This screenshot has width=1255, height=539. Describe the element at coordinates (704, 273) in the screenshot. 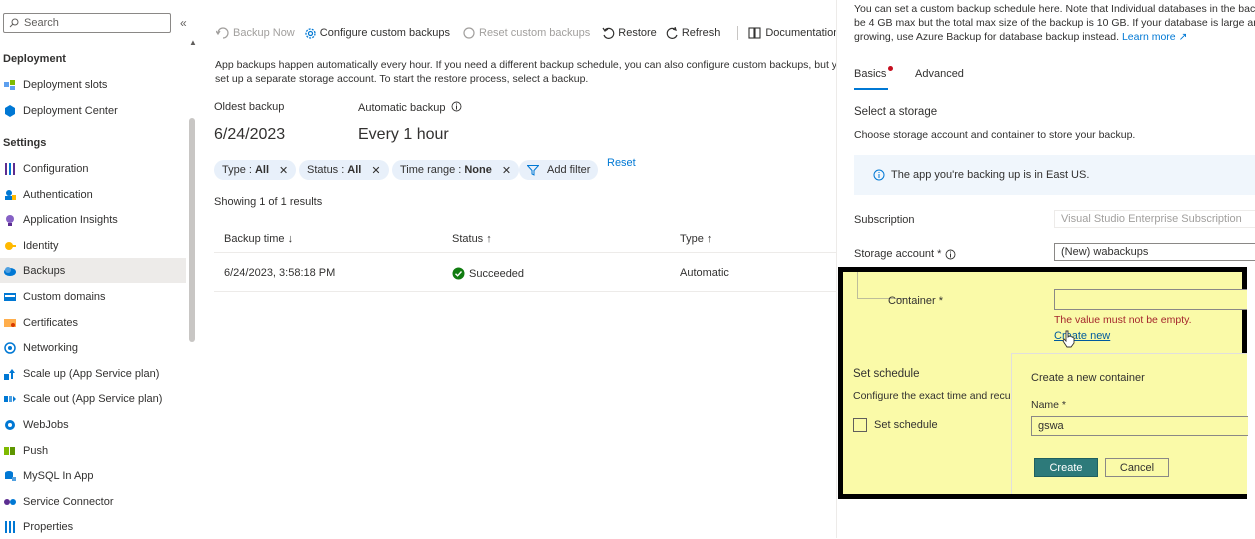

I see `cell-type: Automatic` at that location.